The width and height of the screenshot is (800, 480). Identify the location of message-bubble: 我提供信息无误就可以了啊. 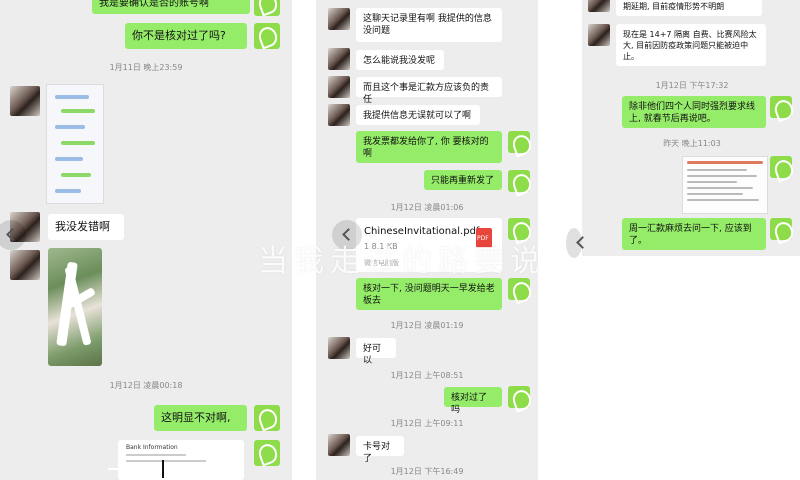
(418, 115).